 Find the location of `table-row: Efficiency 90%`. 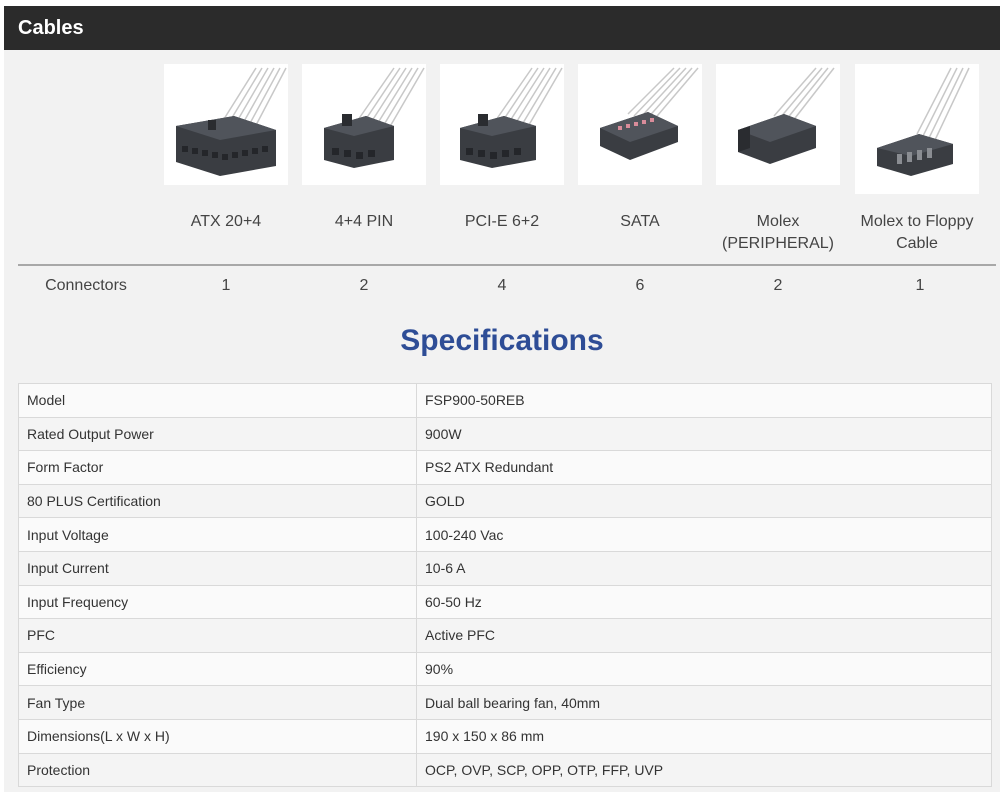

table-row: Efficiency 90% is located at coordinates (505, 669).